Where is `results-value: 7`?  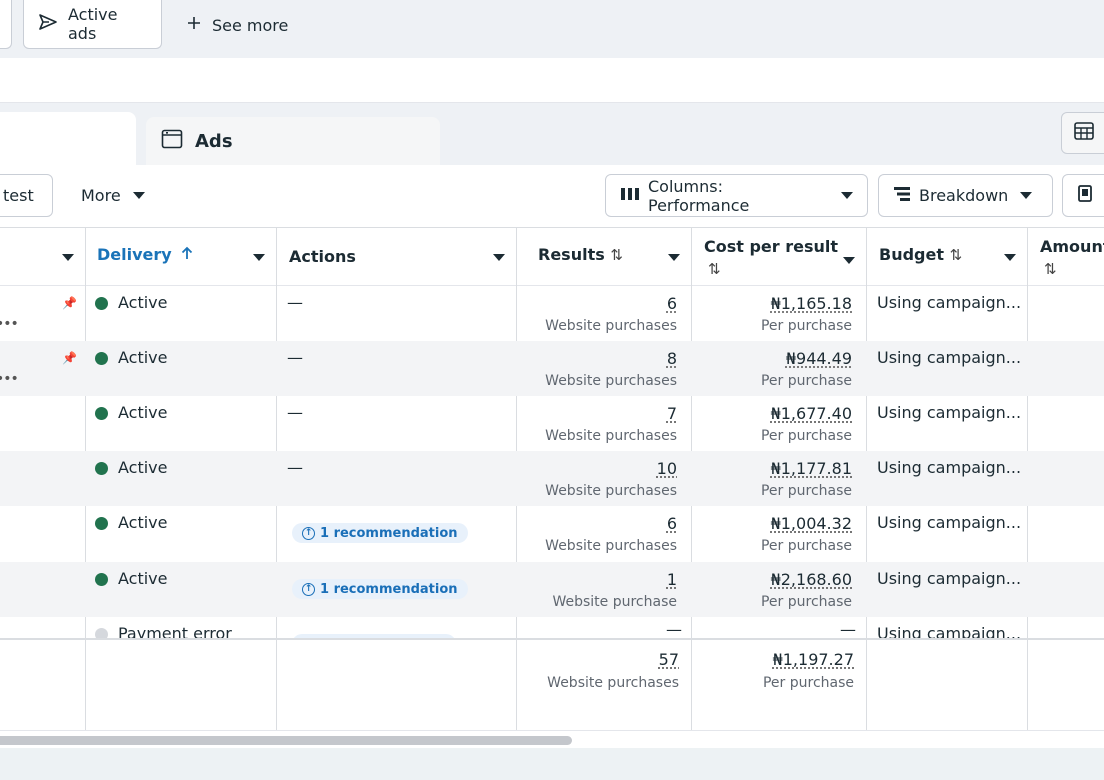 results-value: 7 is located at coordinates (672, 413).